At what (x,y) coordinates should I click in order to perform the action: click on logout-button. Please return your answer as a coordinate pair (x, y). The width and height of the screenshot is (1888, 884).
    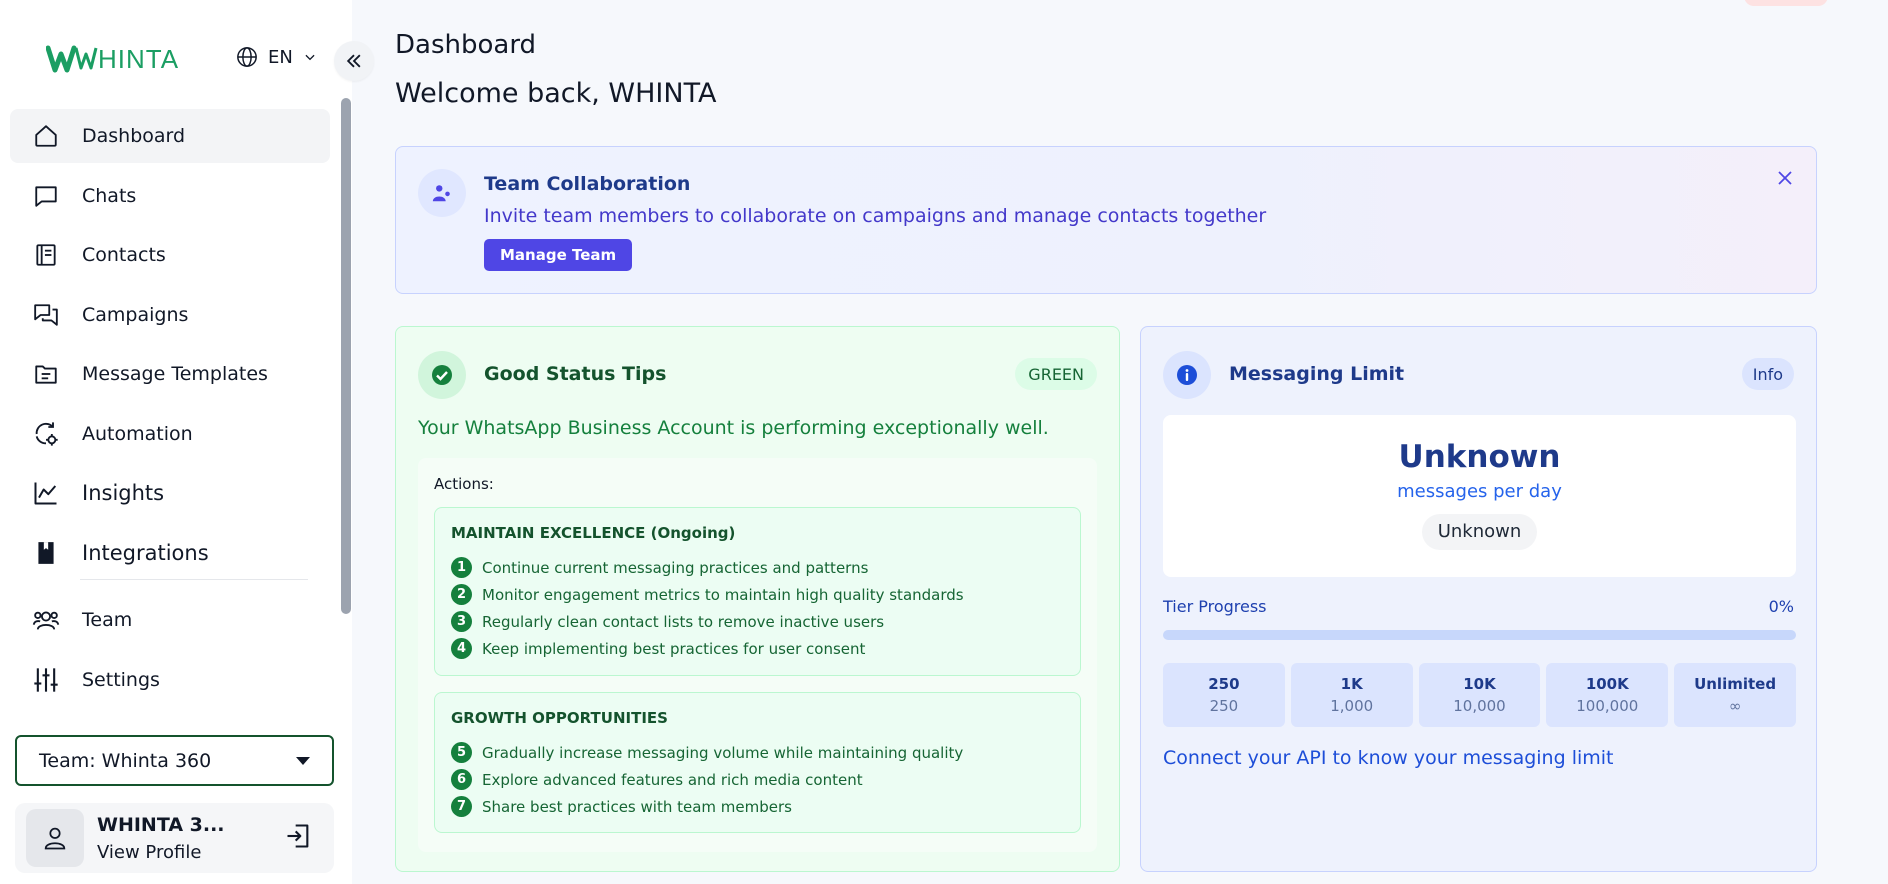
    Looking at the image, I should click on (298, 838).